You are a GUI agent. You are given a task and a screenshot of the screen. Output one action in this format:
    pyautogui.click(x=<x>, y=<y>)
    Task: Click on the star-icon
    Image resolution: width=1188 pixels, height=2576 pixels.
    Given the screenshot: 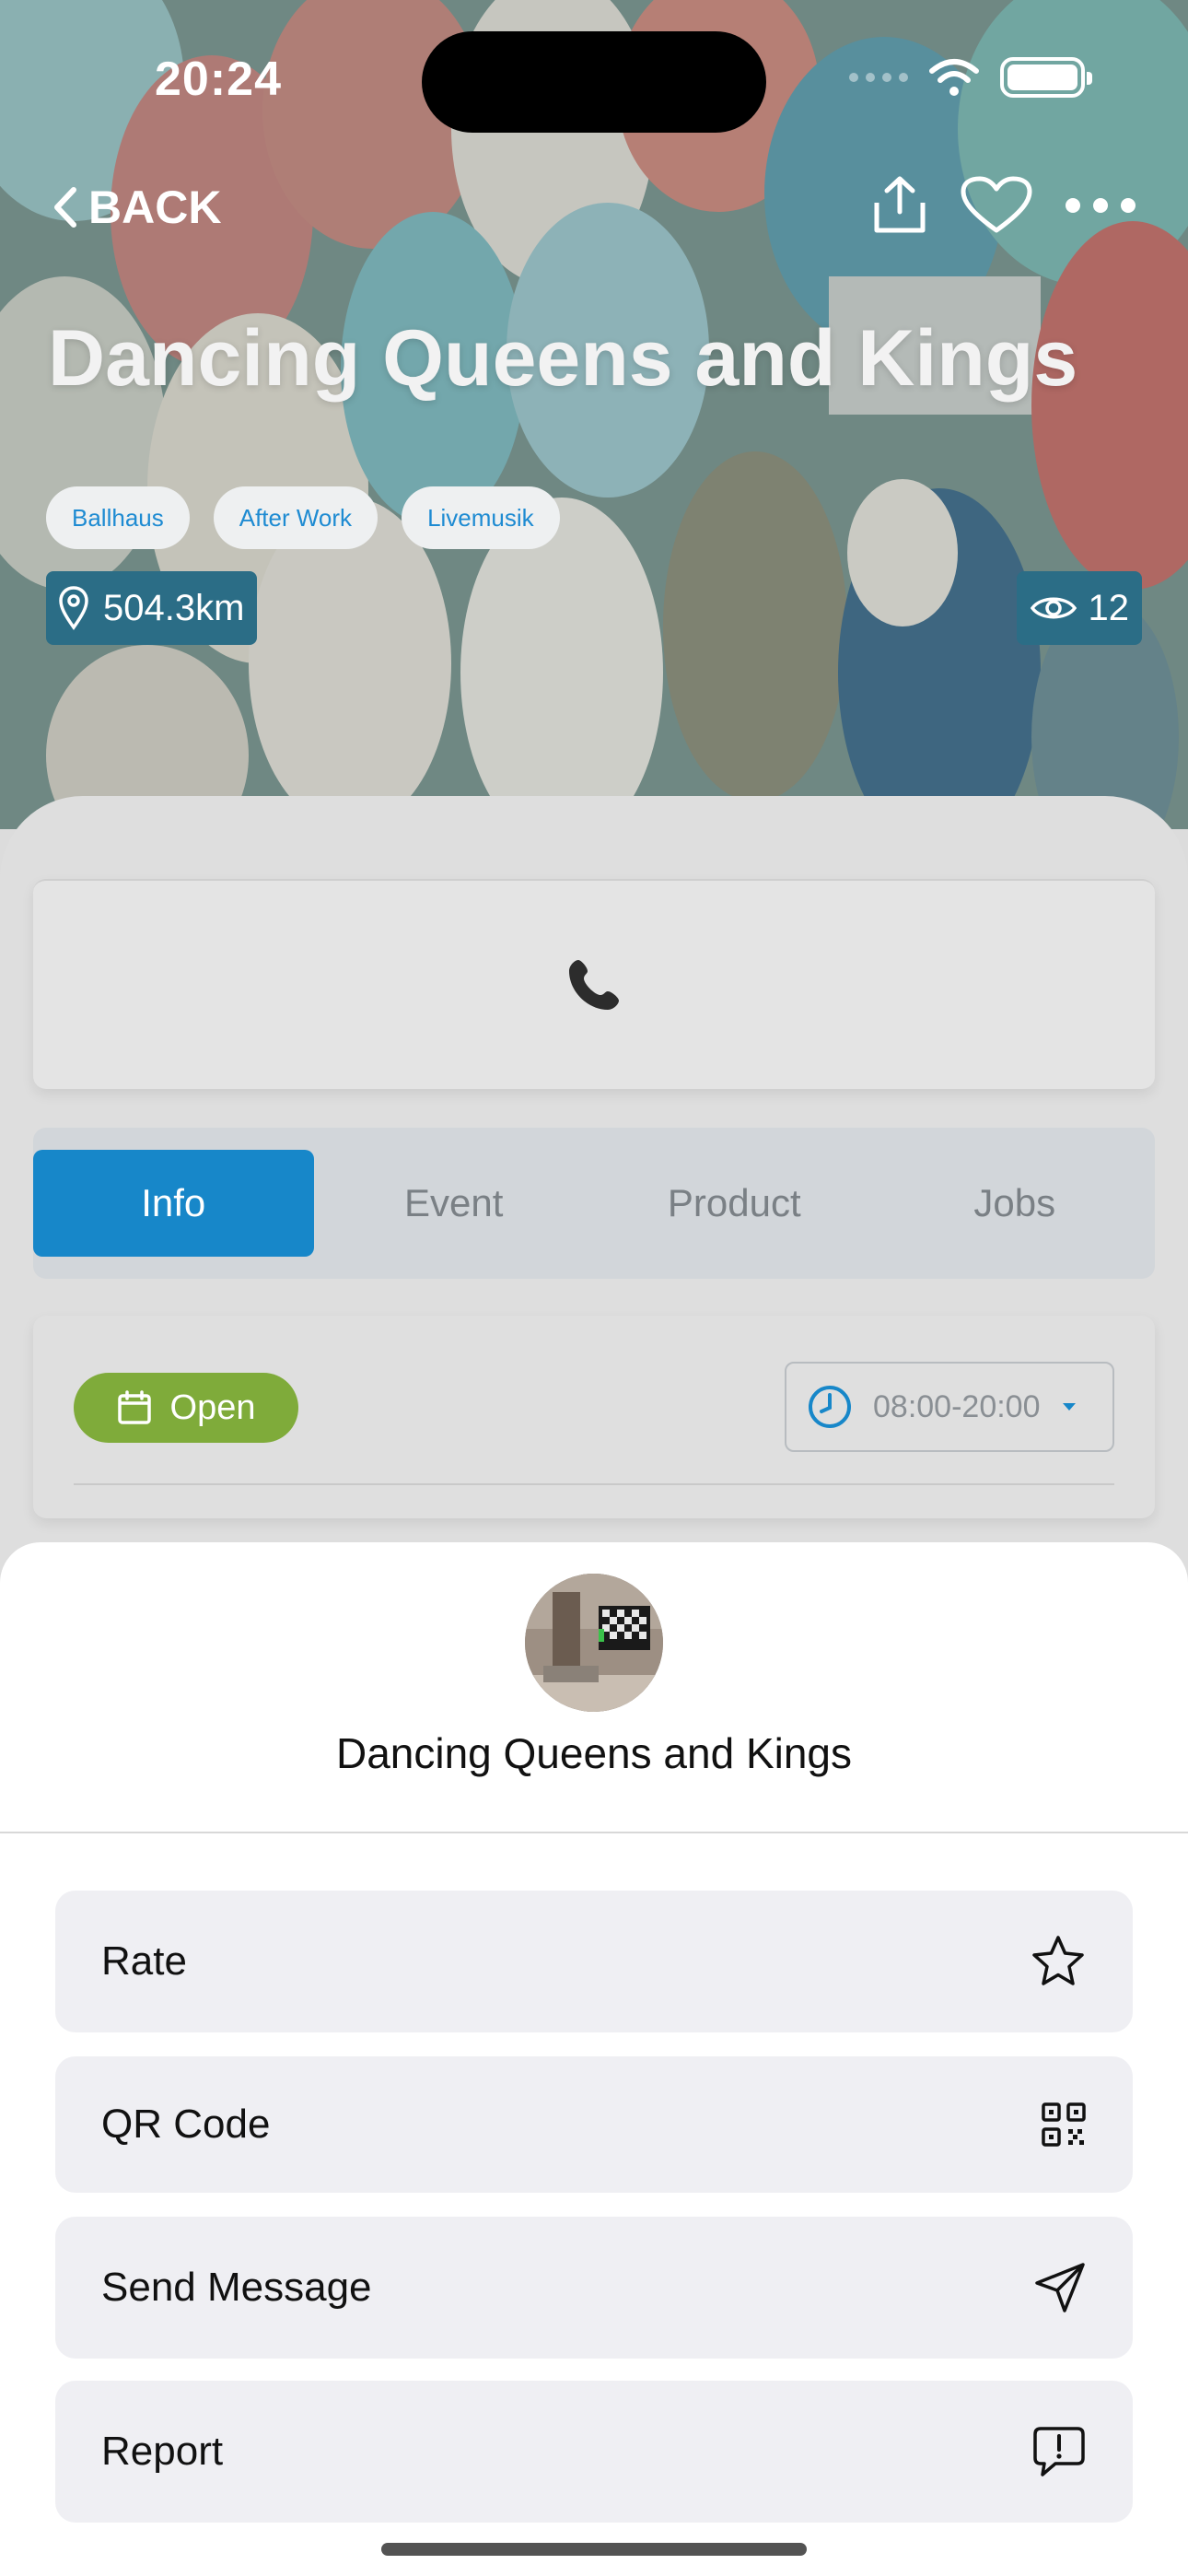 What is the action you would take?
    pyautogui.click(x=1058, y=1960)
    